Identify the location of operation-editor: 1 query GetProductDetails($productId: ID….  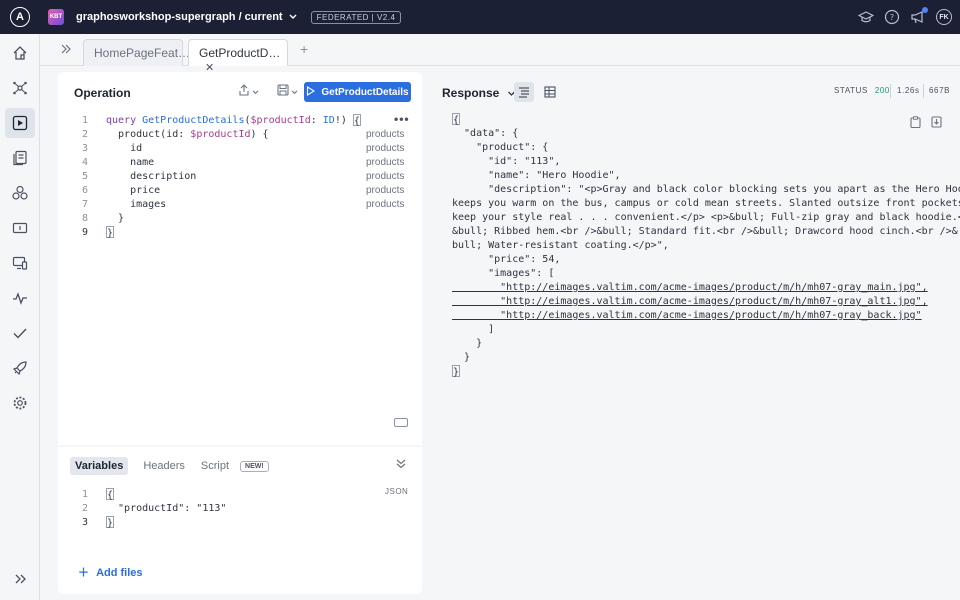
(240, 177).